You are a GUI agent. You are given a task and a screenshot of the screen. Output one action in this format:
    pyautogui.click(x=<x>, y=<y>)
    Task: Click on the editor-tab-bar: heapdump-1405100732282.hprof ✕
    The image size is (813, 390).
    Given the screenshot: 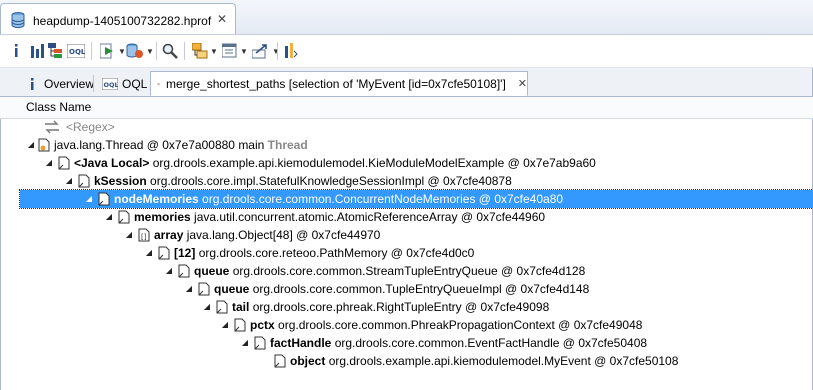 What is the action you would take?
    pyautogui.click(x=406, y=17)
    